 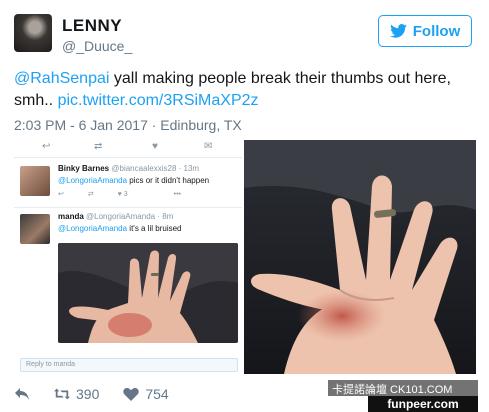 What do you see at coordinates (157, 394) in the screenshot?
I see `like-count: 754` at bounding box center [157, 394].